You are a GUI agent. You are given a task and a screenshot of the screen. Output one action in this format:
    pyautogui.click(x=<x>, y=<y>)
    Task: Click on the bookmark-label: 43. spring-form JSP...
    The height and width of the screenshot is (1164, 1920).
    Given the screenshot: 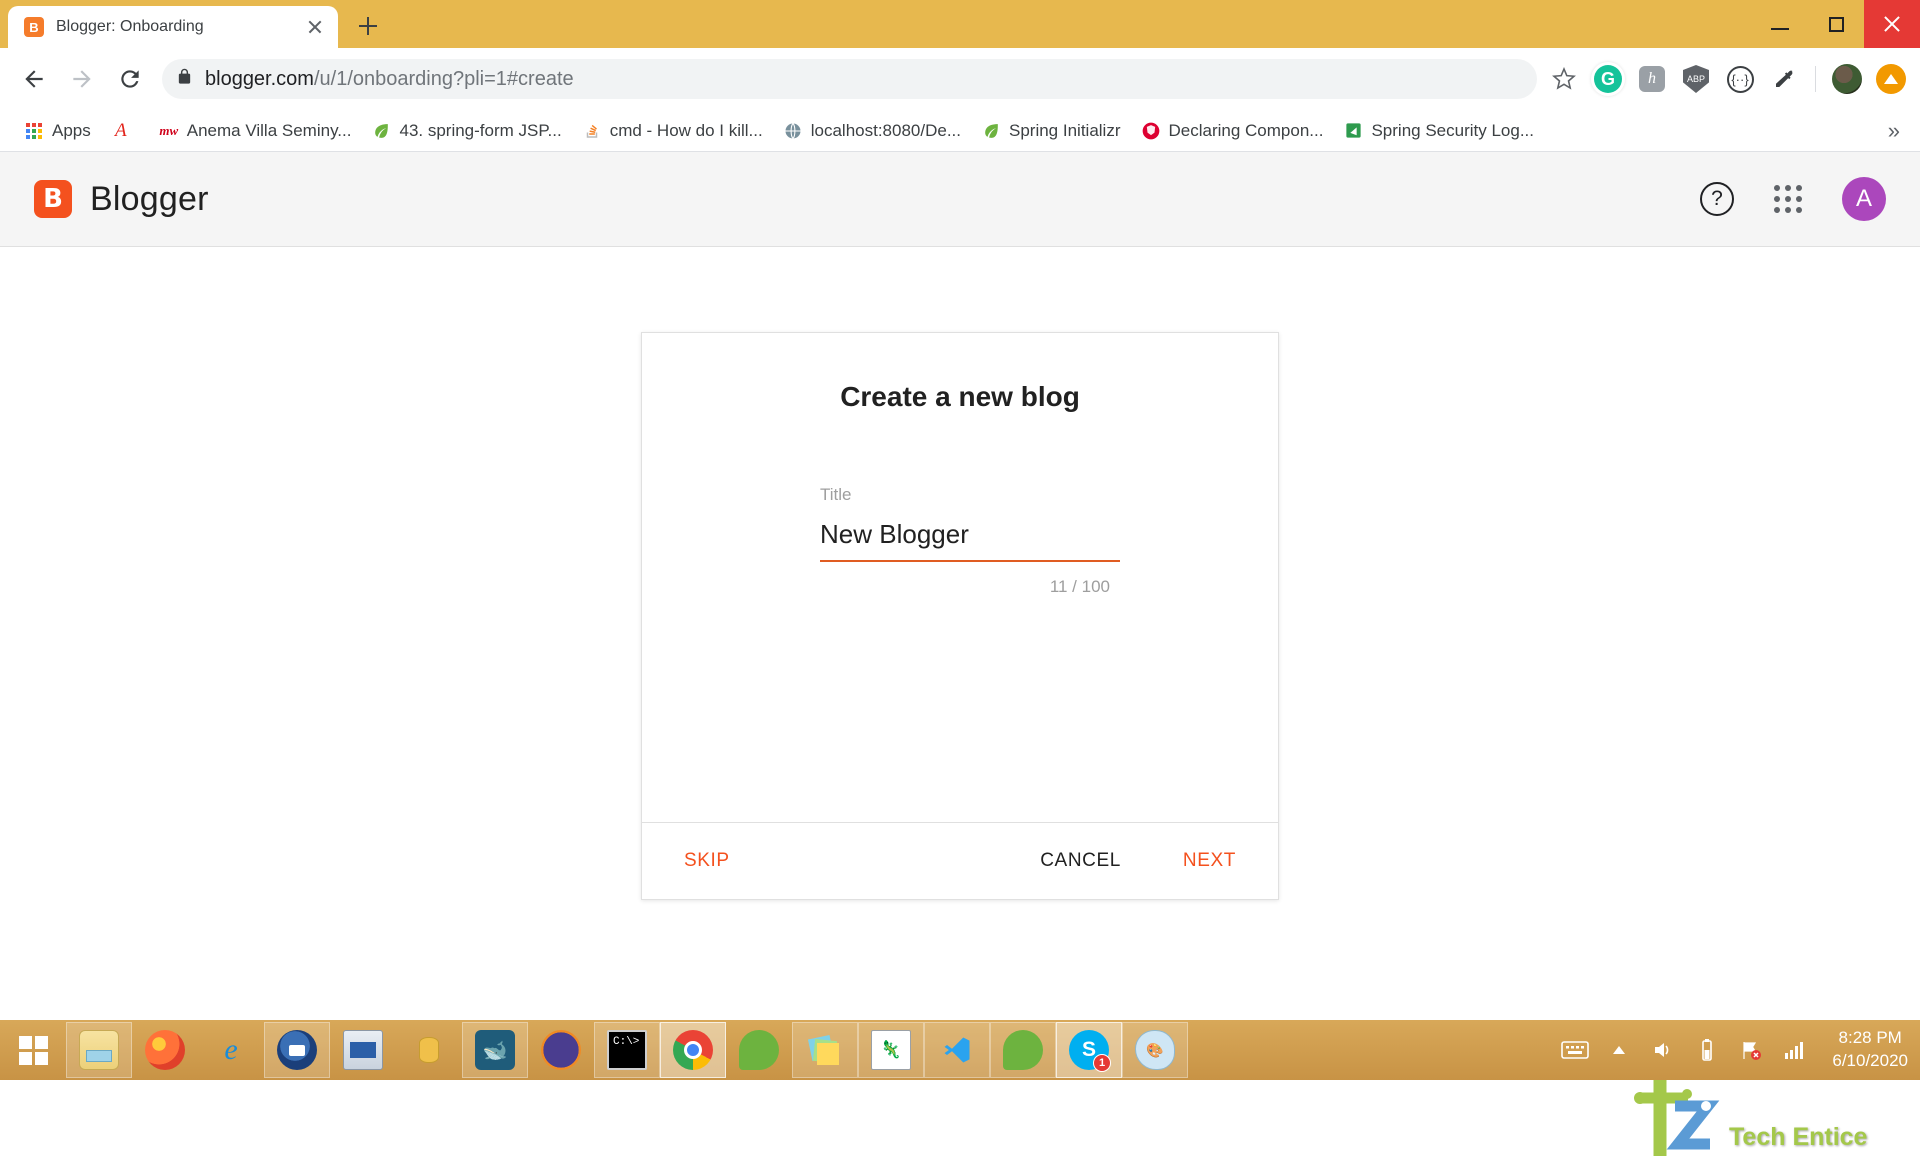 What is the action you would take?
    pyautogui.click(x=480, y=130)
    